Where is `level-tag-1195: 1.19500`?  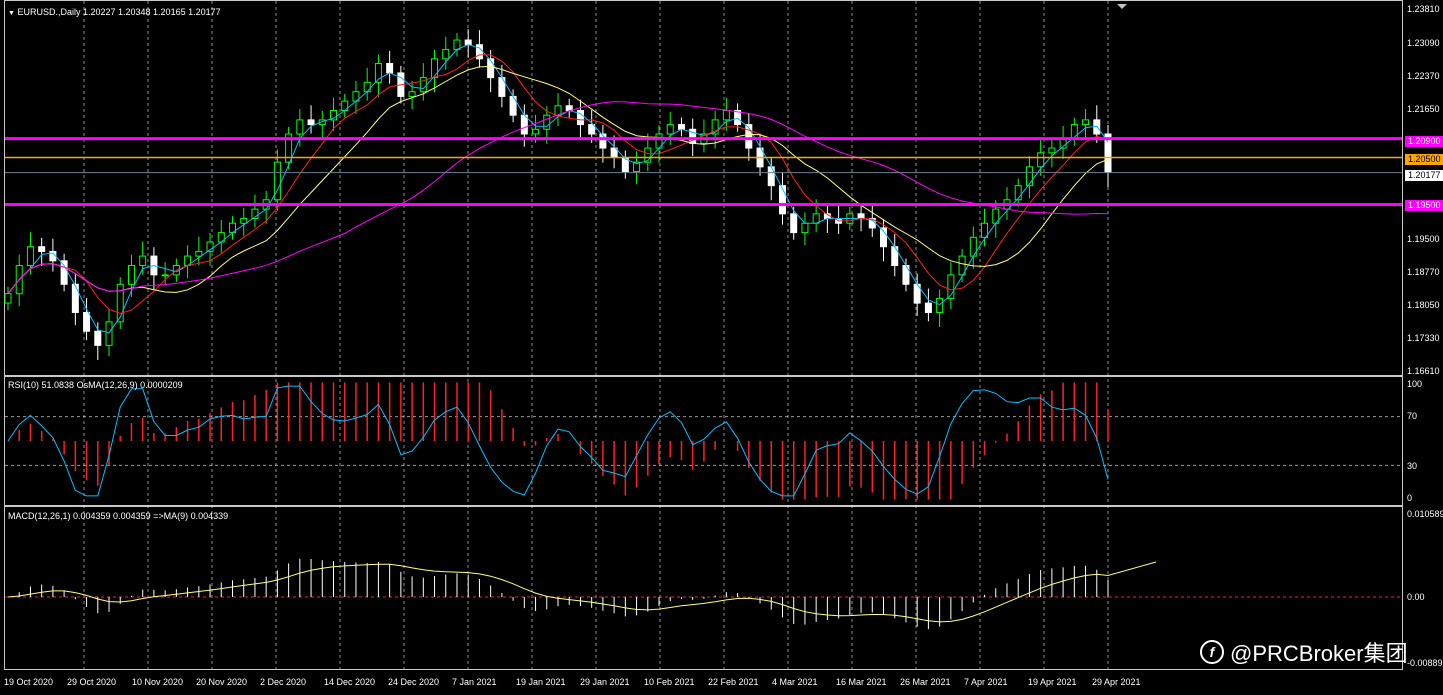
level-tag-1195: 1.19500 is located at coordinates (1424, 205).